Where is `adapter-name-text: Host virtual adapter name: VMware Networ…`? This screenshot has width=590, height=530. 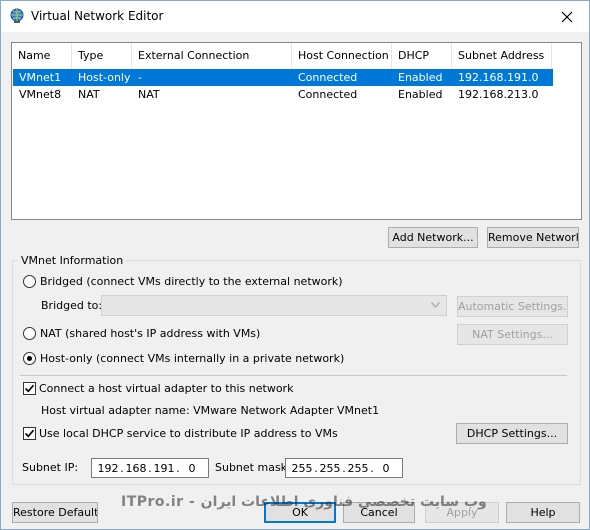
adapter-name-text: Host virtual adapter name: VMware Networ… is located at coordinates (210, 410).